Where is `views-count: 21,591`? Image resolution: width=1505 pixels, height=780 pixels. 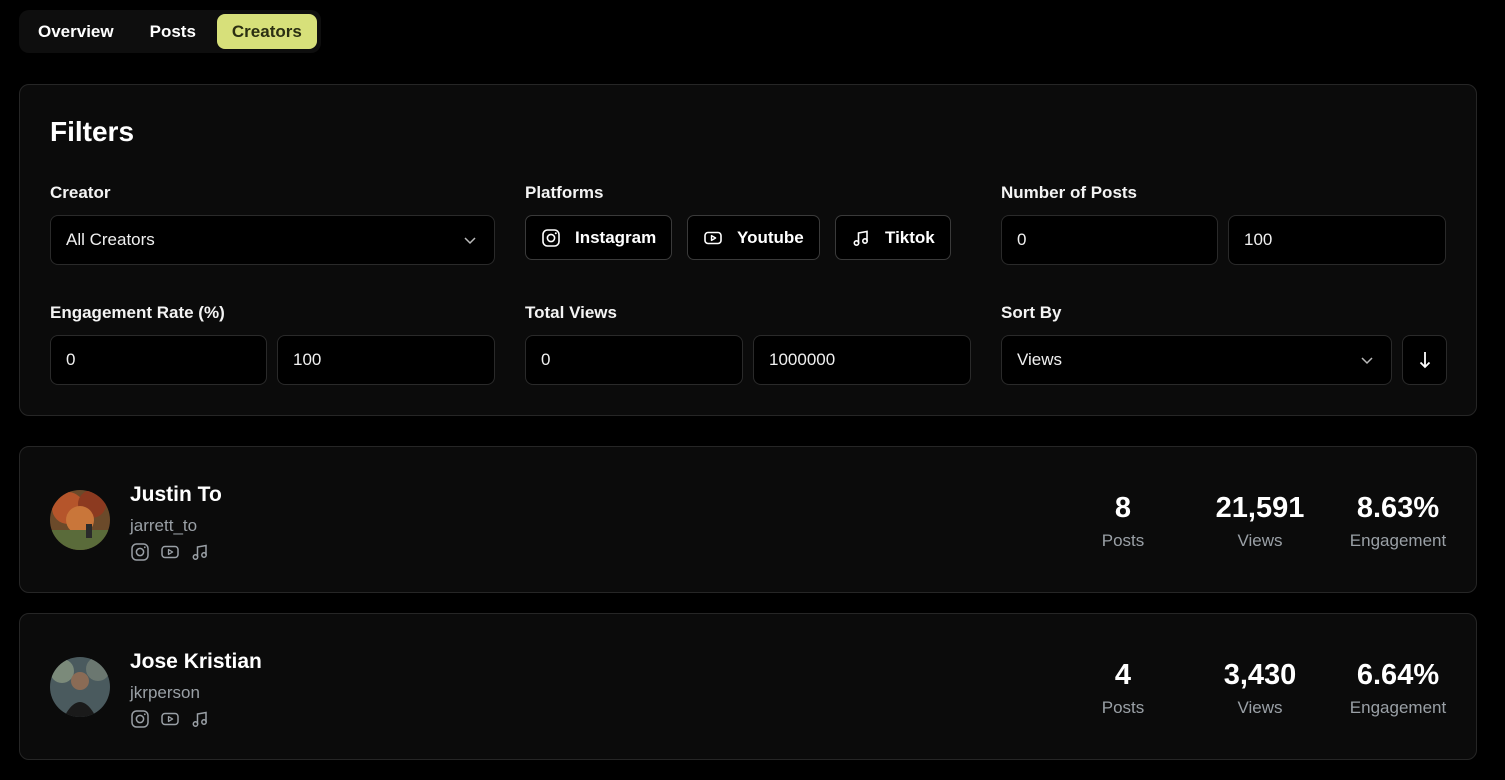
views-count: 21,591 is located at coordinates (1260, 508).